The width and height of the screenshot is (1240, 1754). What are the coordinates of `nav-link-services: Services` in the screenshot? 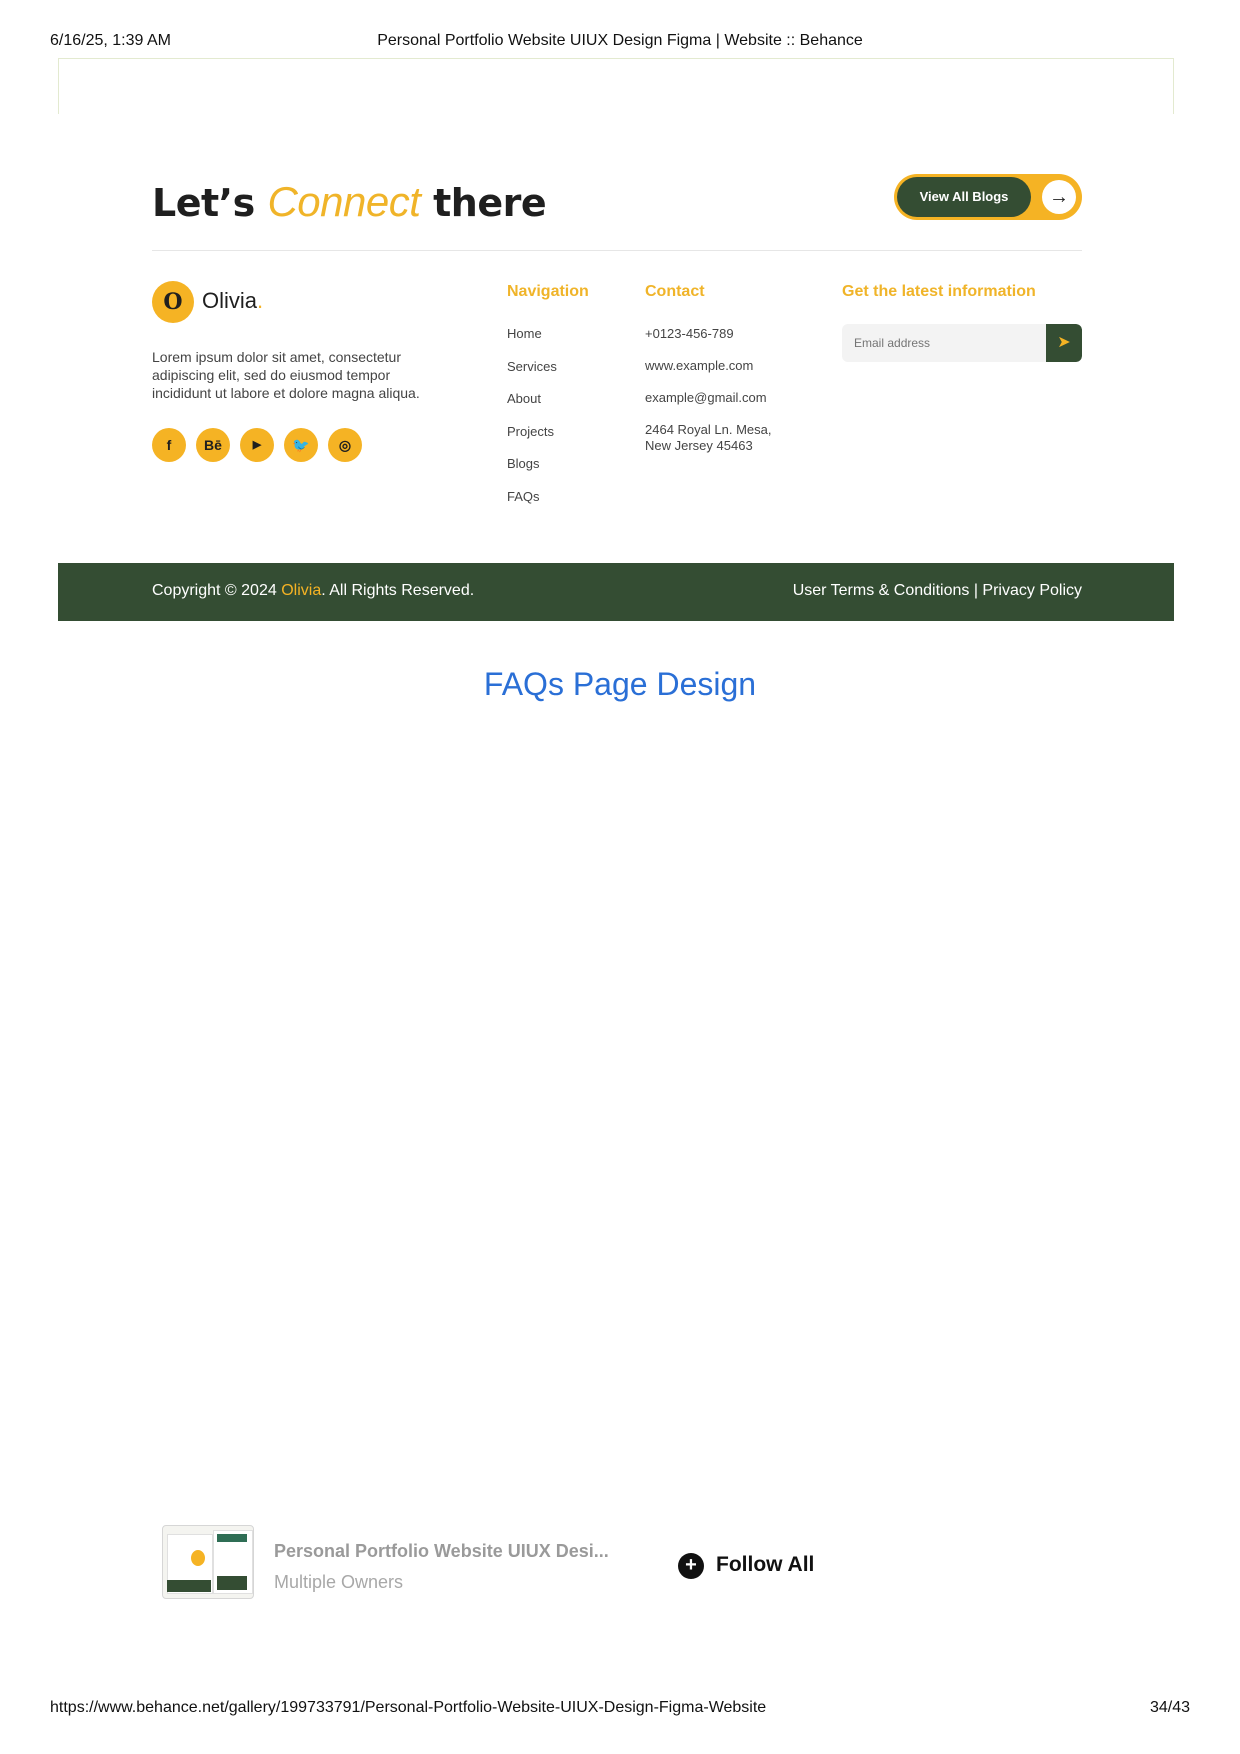 It's located at (532, 375).